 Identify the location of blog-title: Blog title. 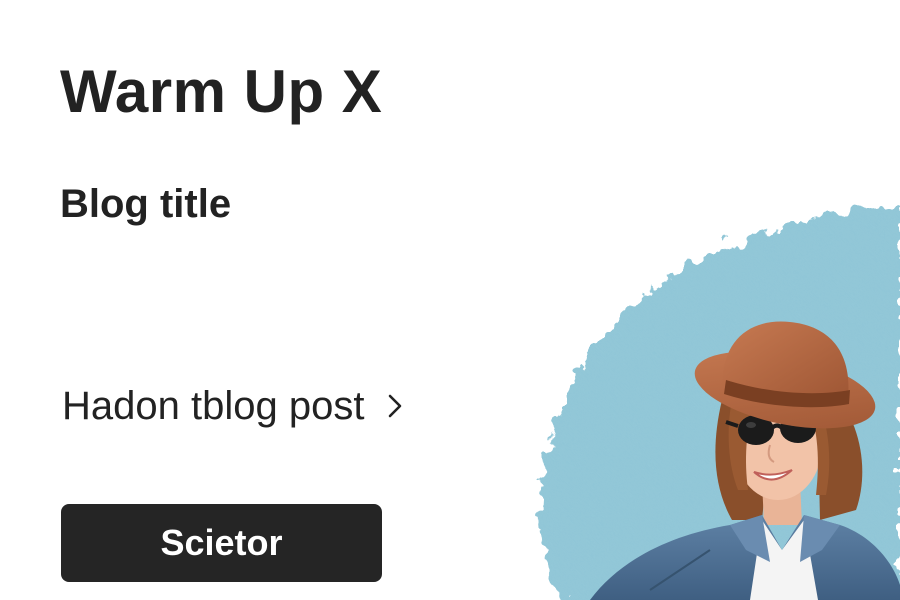
(146, 204).